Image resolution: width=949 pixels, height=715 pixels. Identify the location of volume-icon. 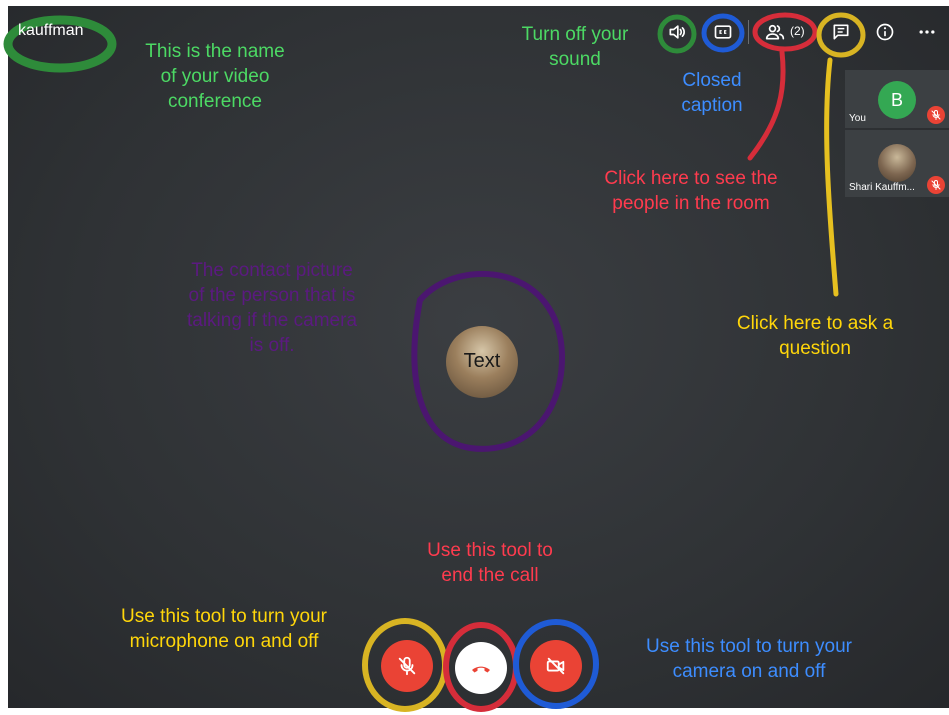
(677, 32).